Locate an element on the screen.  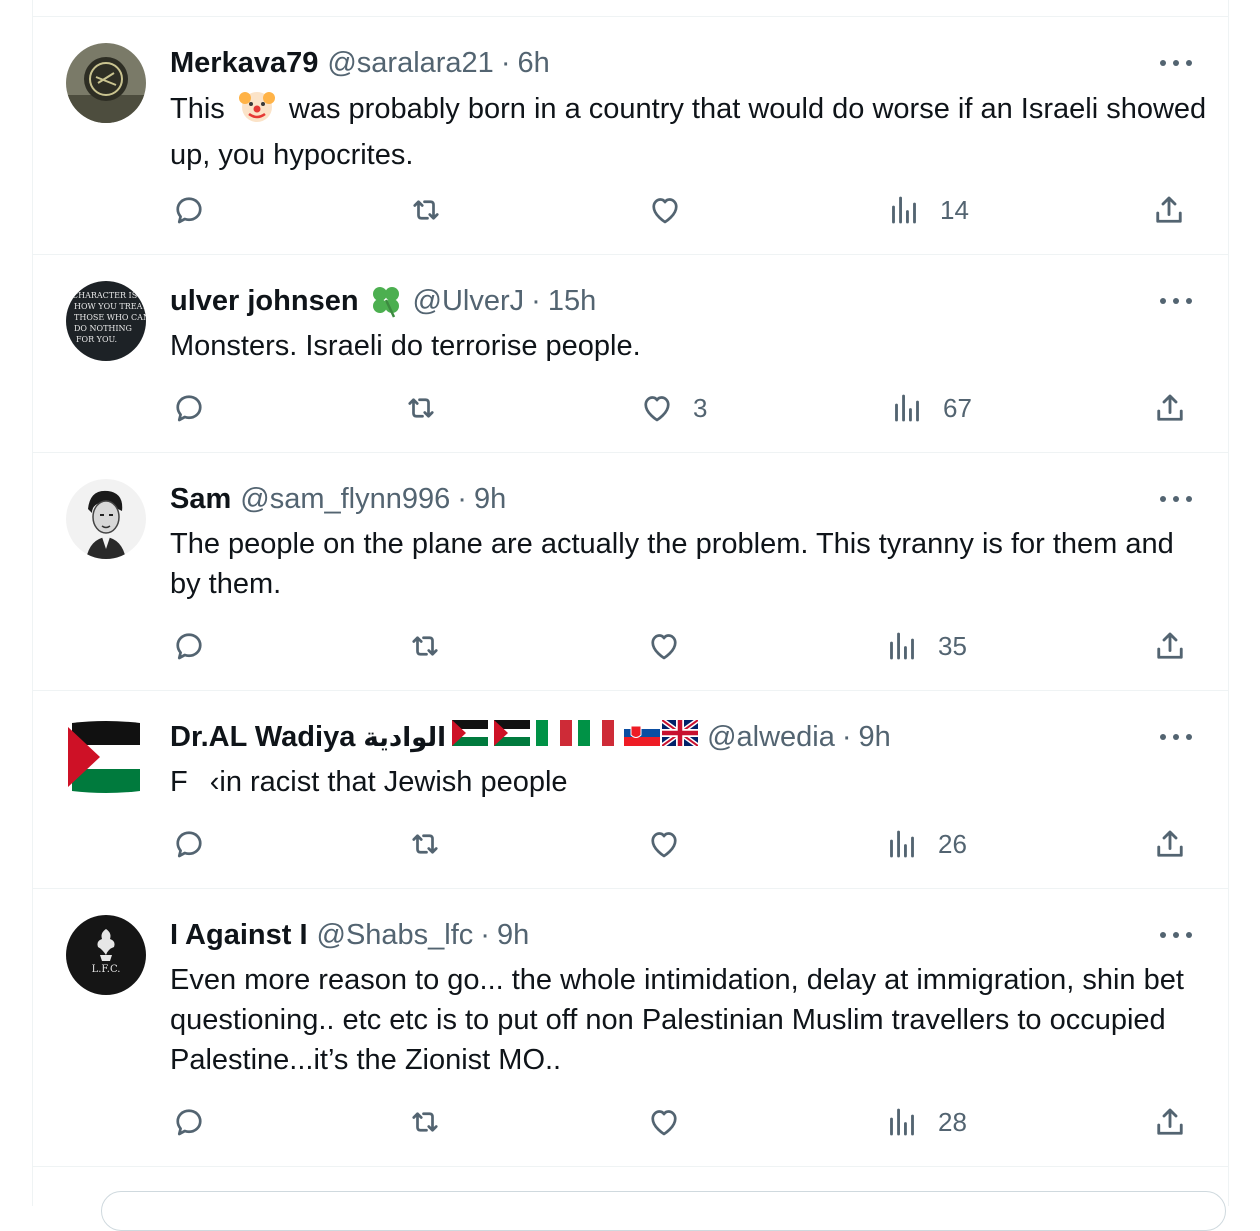
display-name: Sam is located at coordinates (200, 499).